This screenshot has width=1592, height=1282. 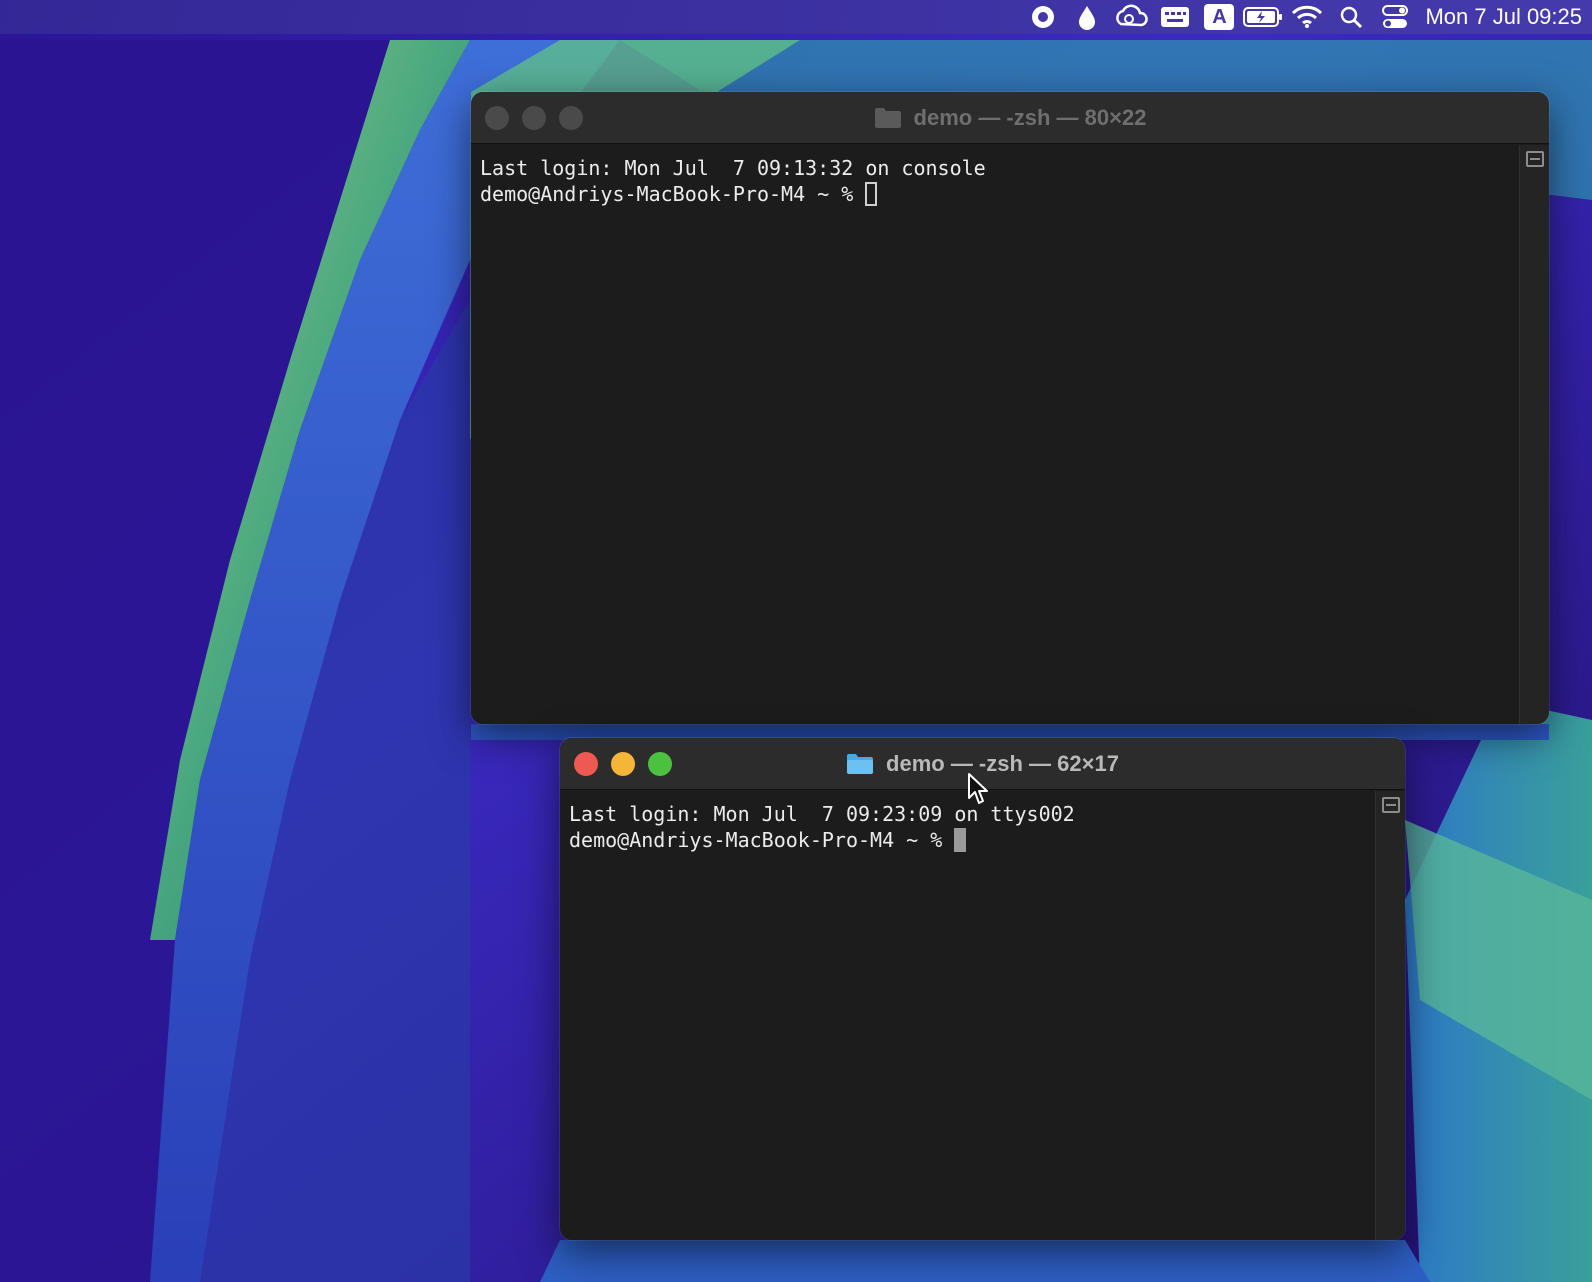 I want to click on search-icon, so click(x=1351, y=17).